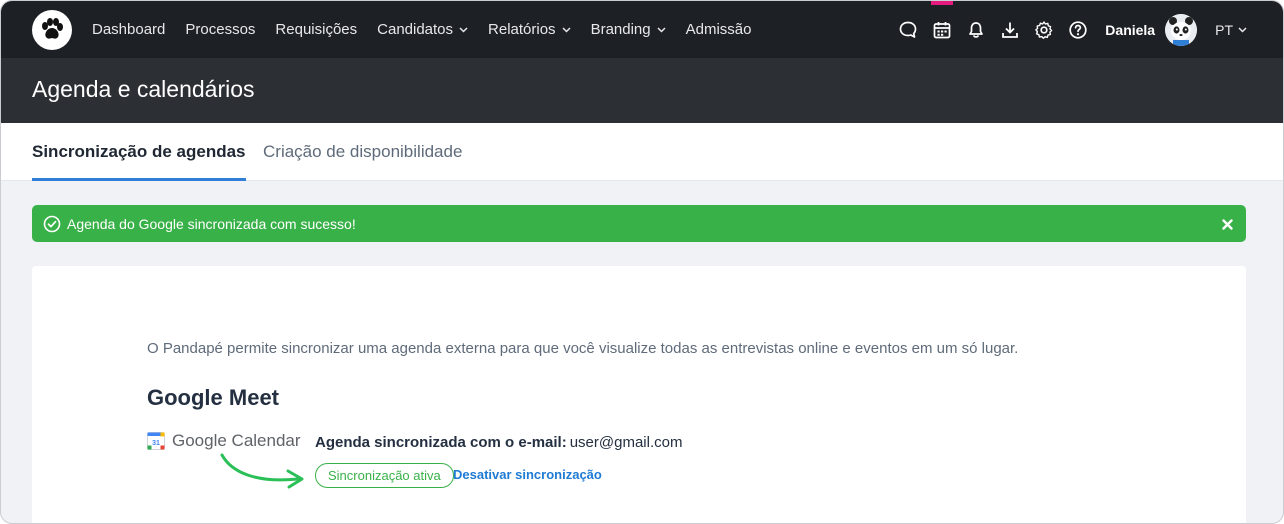 This screenshot has height=524, width=1284. I want to click on arrow-annotation-icon, so click(262, 471).